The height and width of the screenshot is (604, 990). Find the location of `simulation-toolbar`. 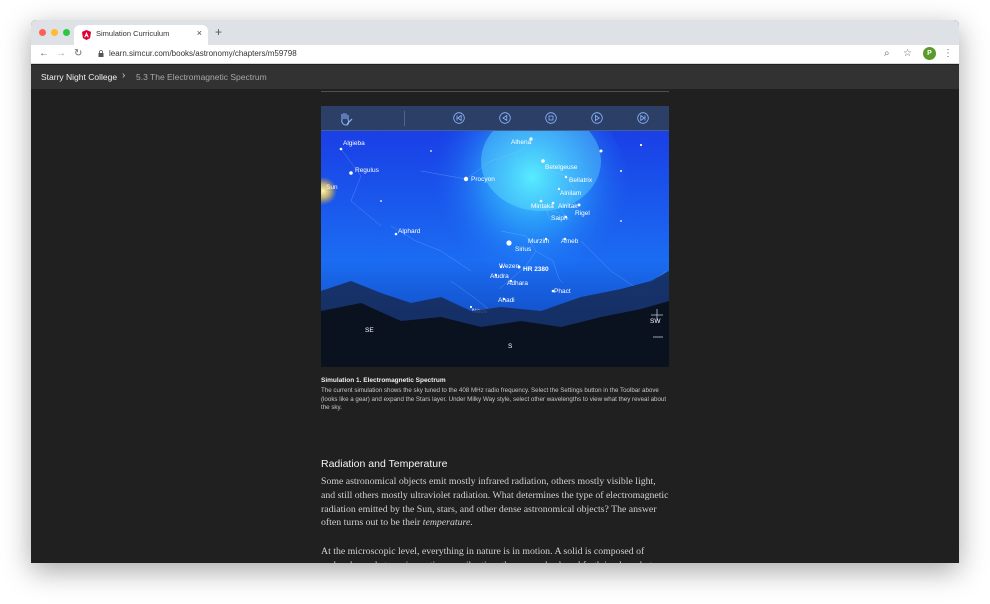

simulation-toolbar is located at coordinates (495, 118).